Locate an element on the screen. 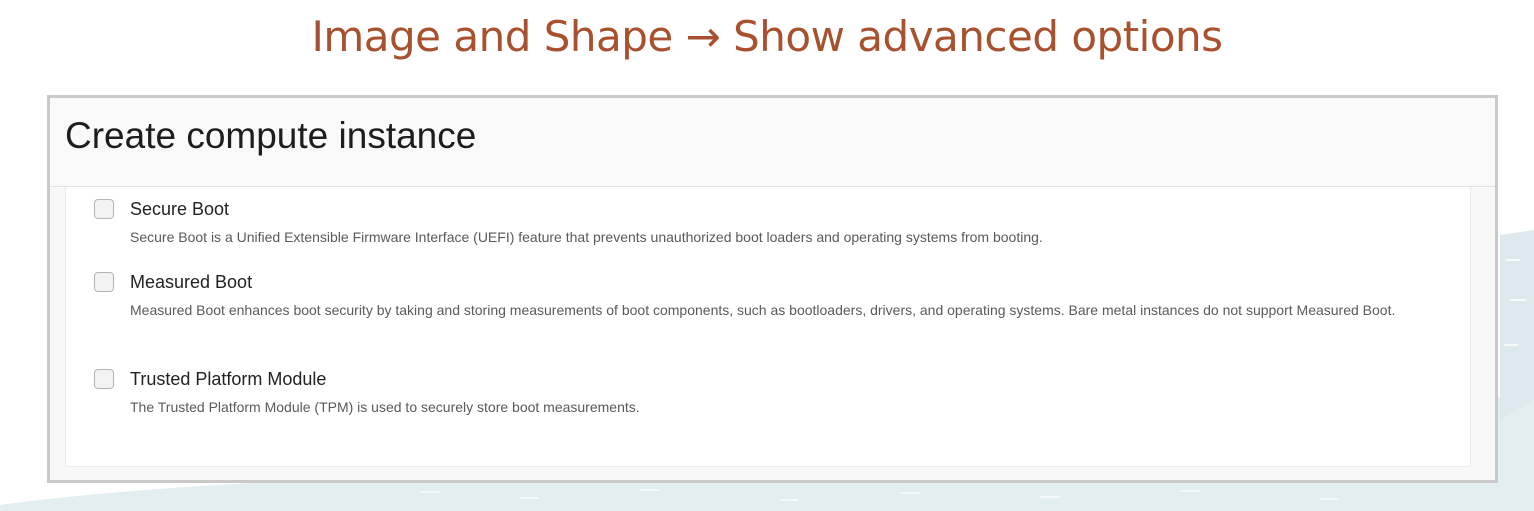 Image resolution: width=1534 pixels, height=511 pixels. secure-boot-checkbox is located at coordinates (104, 209).